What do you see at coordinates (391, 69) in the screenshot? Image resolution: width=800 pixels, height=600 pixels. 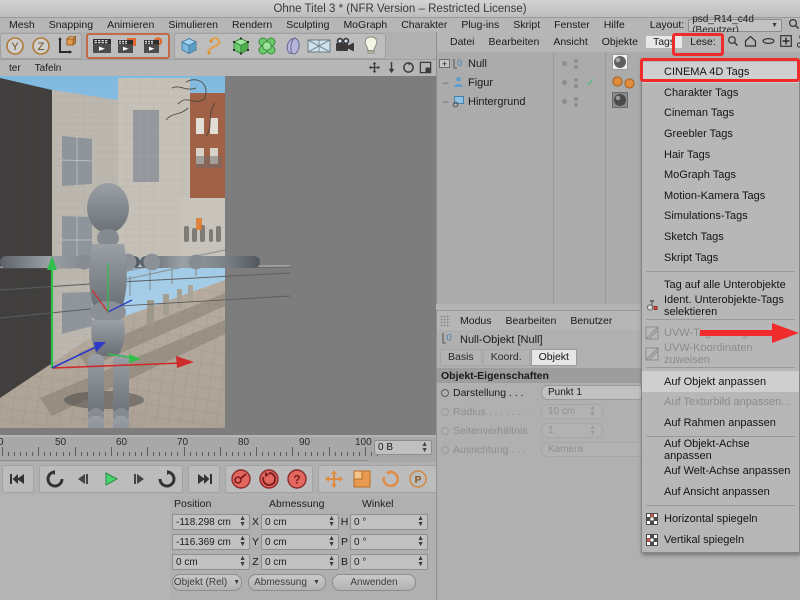 I see `dolly-view-icon` at bounding box center [391, 69].